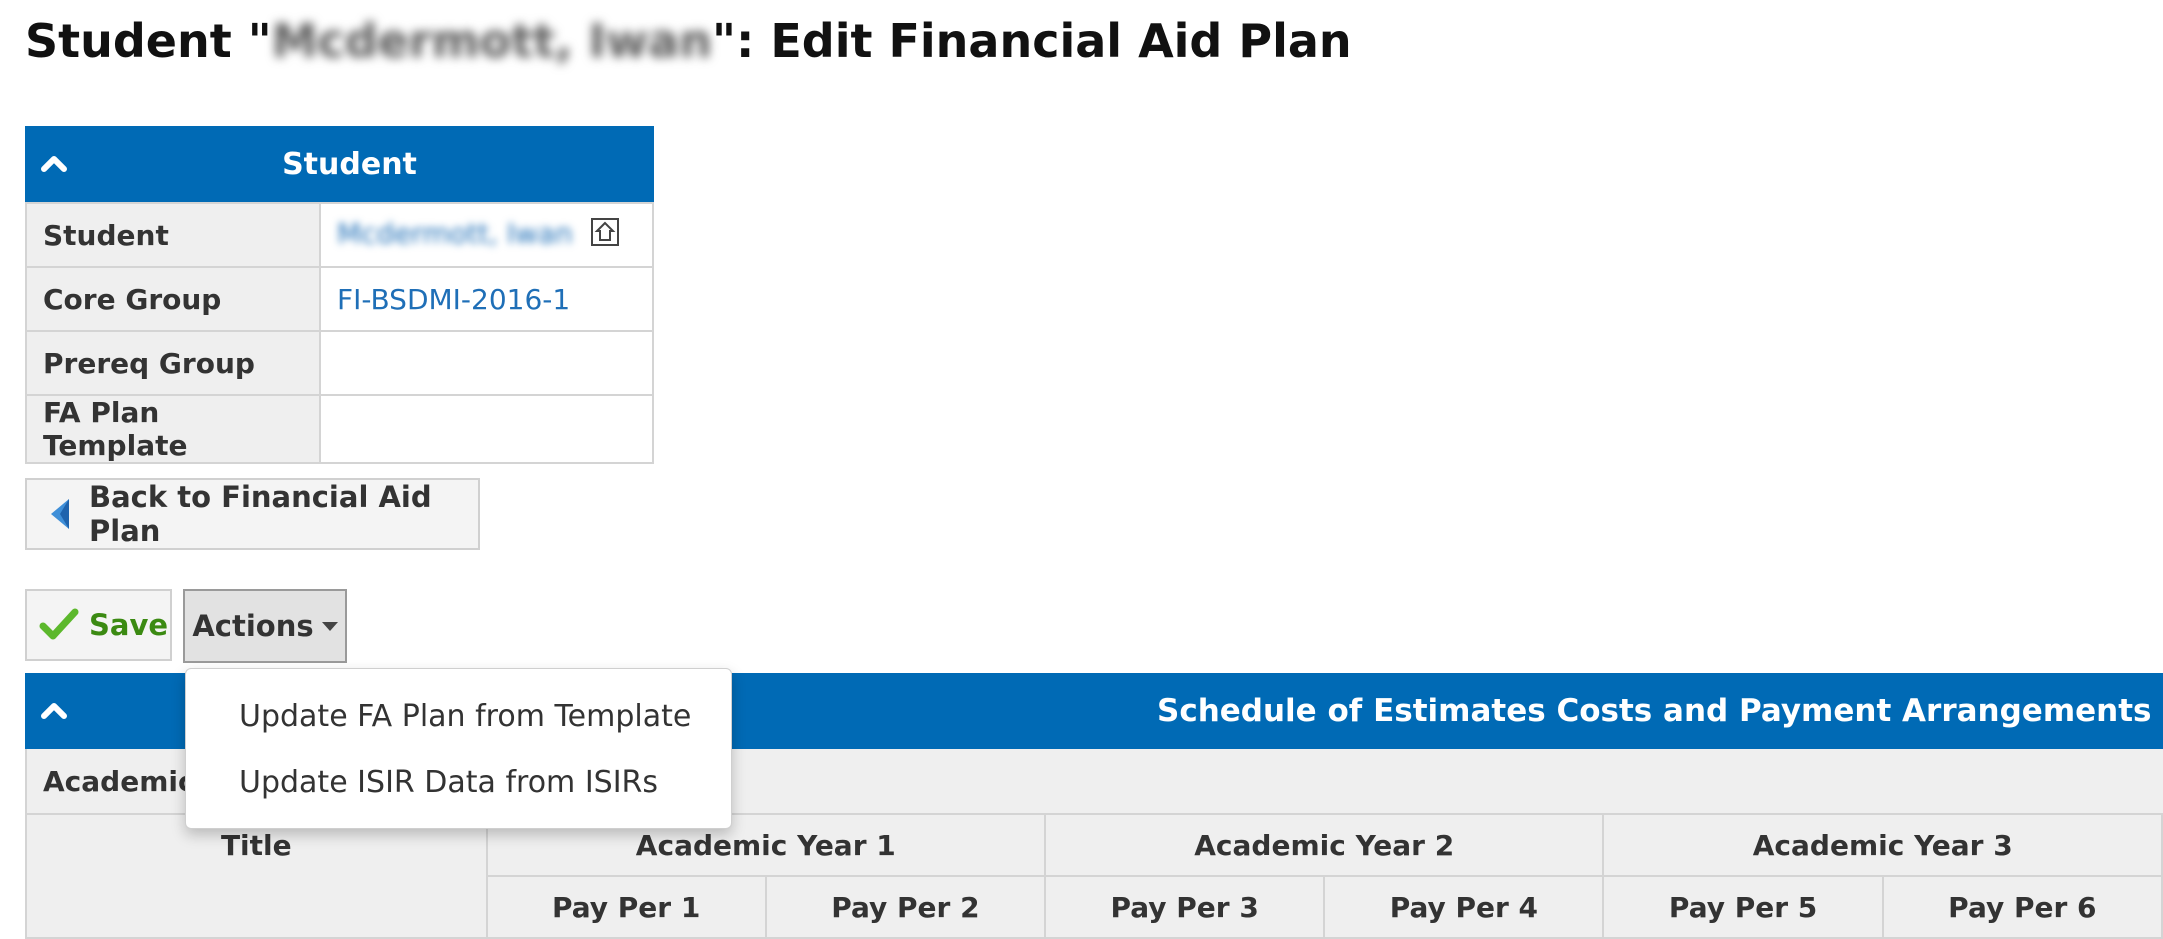  I want to click on back-to-financial-aid-plan-button: Back to Financial Aid Plan, so click(252, 514).